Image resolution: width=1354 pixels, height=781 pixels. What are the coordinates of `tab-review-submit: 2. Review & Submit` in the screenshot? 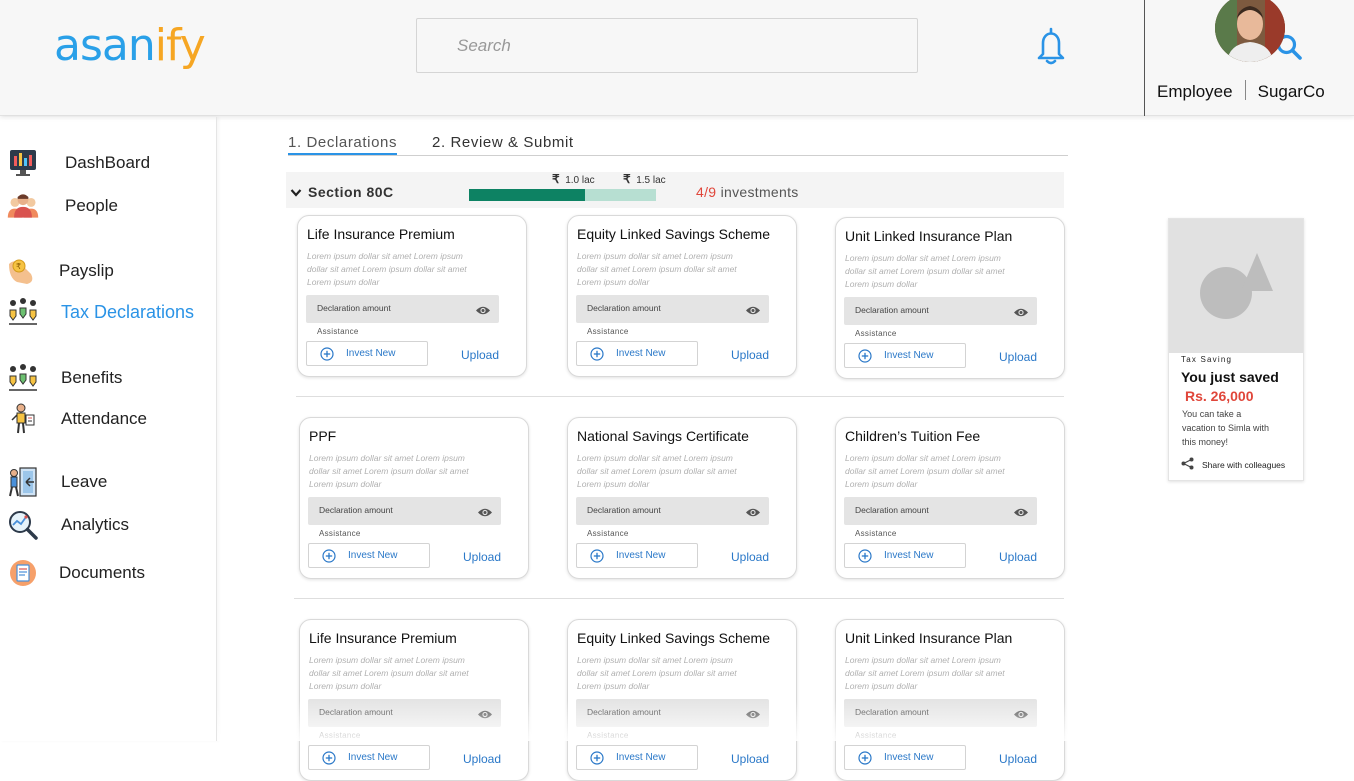 It's located at (503, 142).